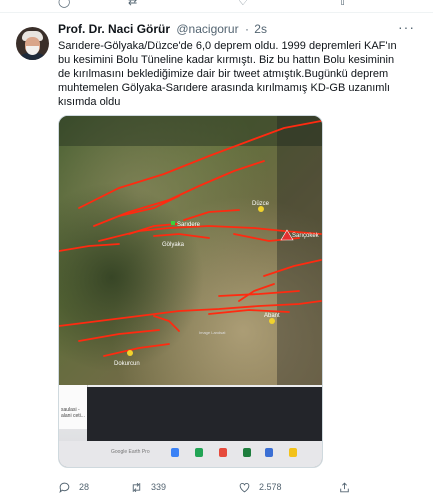 The image size is (433, 500). What do you see at coordinates (32, 43) in the screenshot?
I see `avatar` at bounding box center [32, 43].